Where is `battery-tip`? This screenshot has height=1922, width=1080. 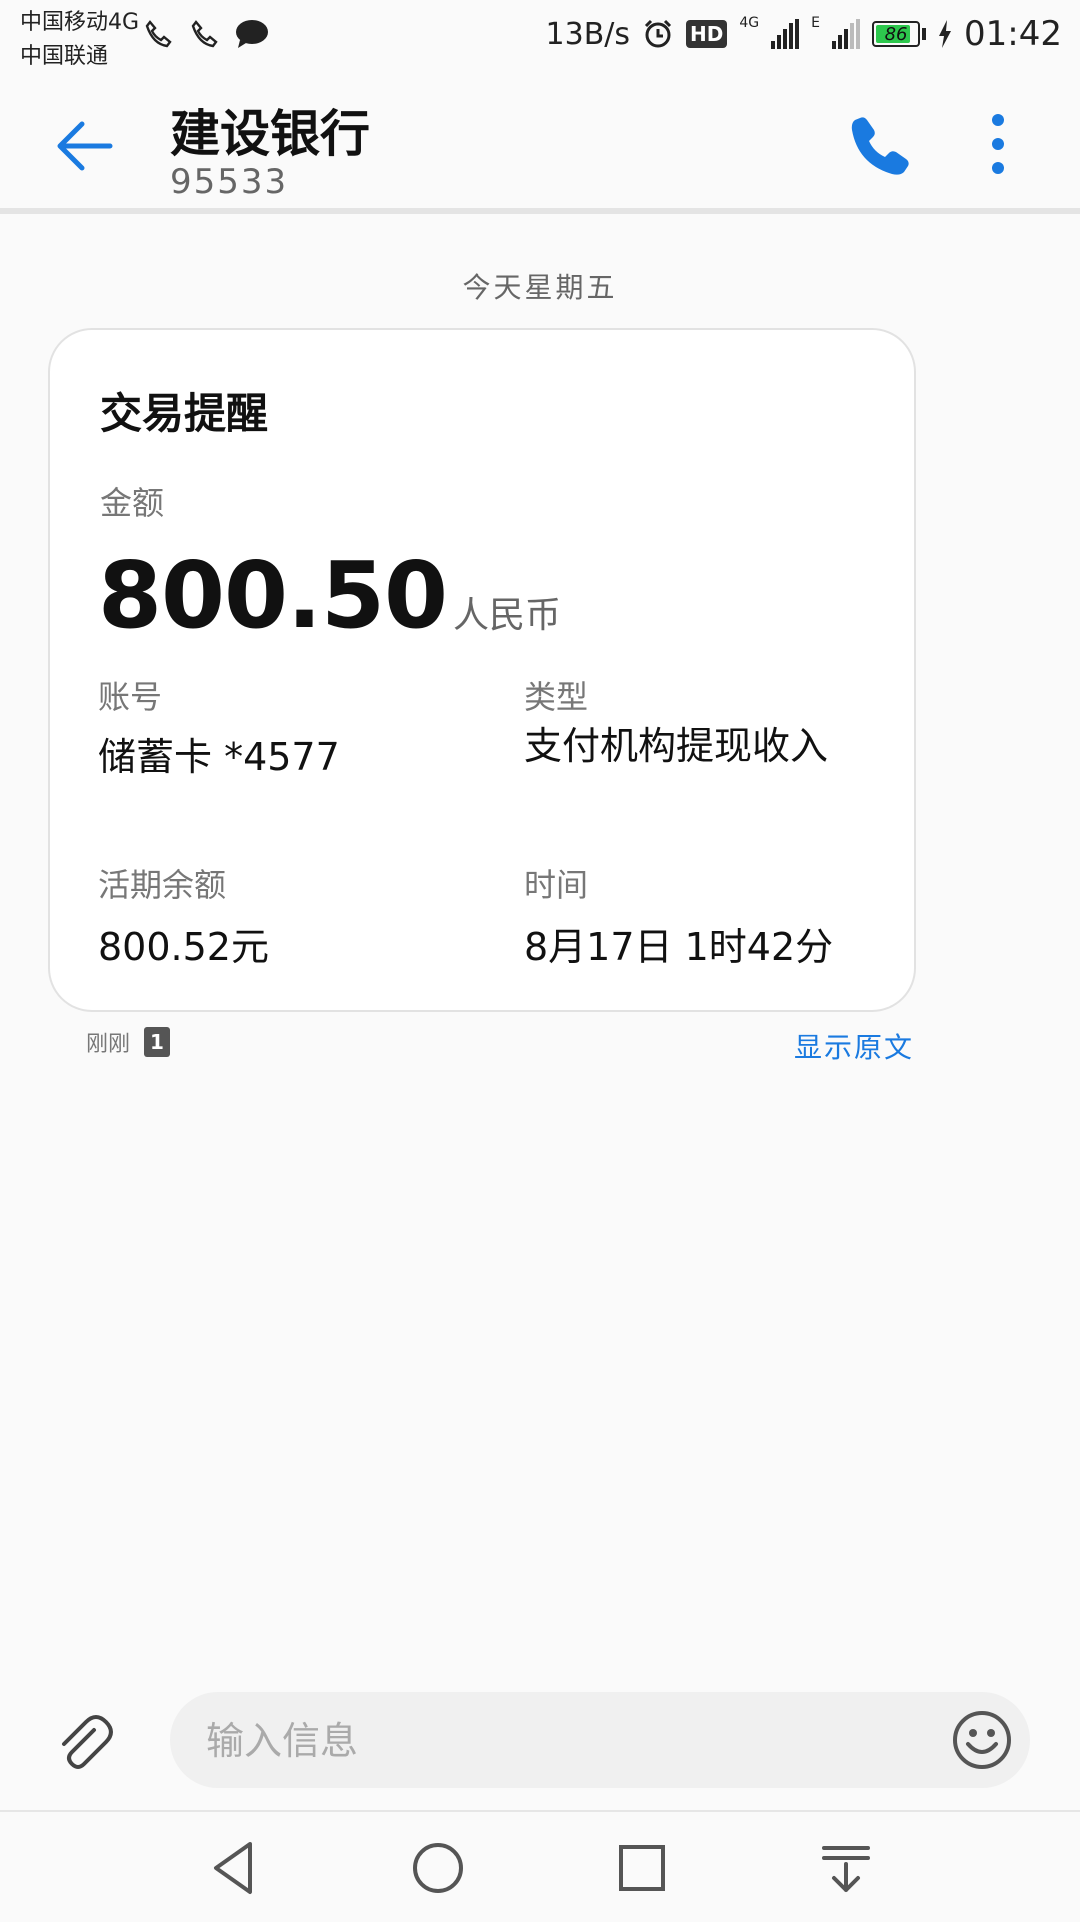
battery-tip is located at coordinates (924, 34).